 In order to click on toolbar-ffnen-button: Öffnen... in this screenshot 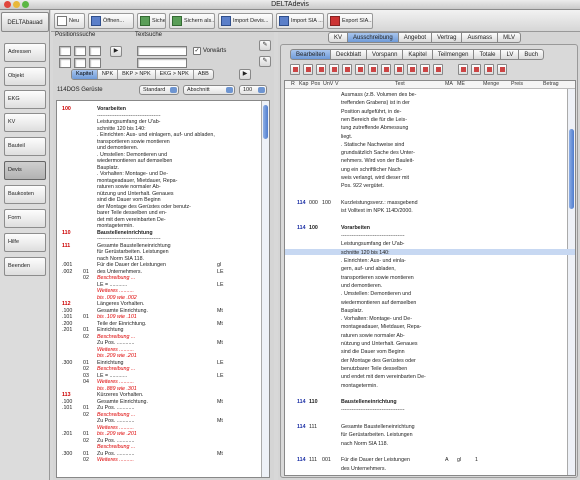, I will do `click(111, 21)`.